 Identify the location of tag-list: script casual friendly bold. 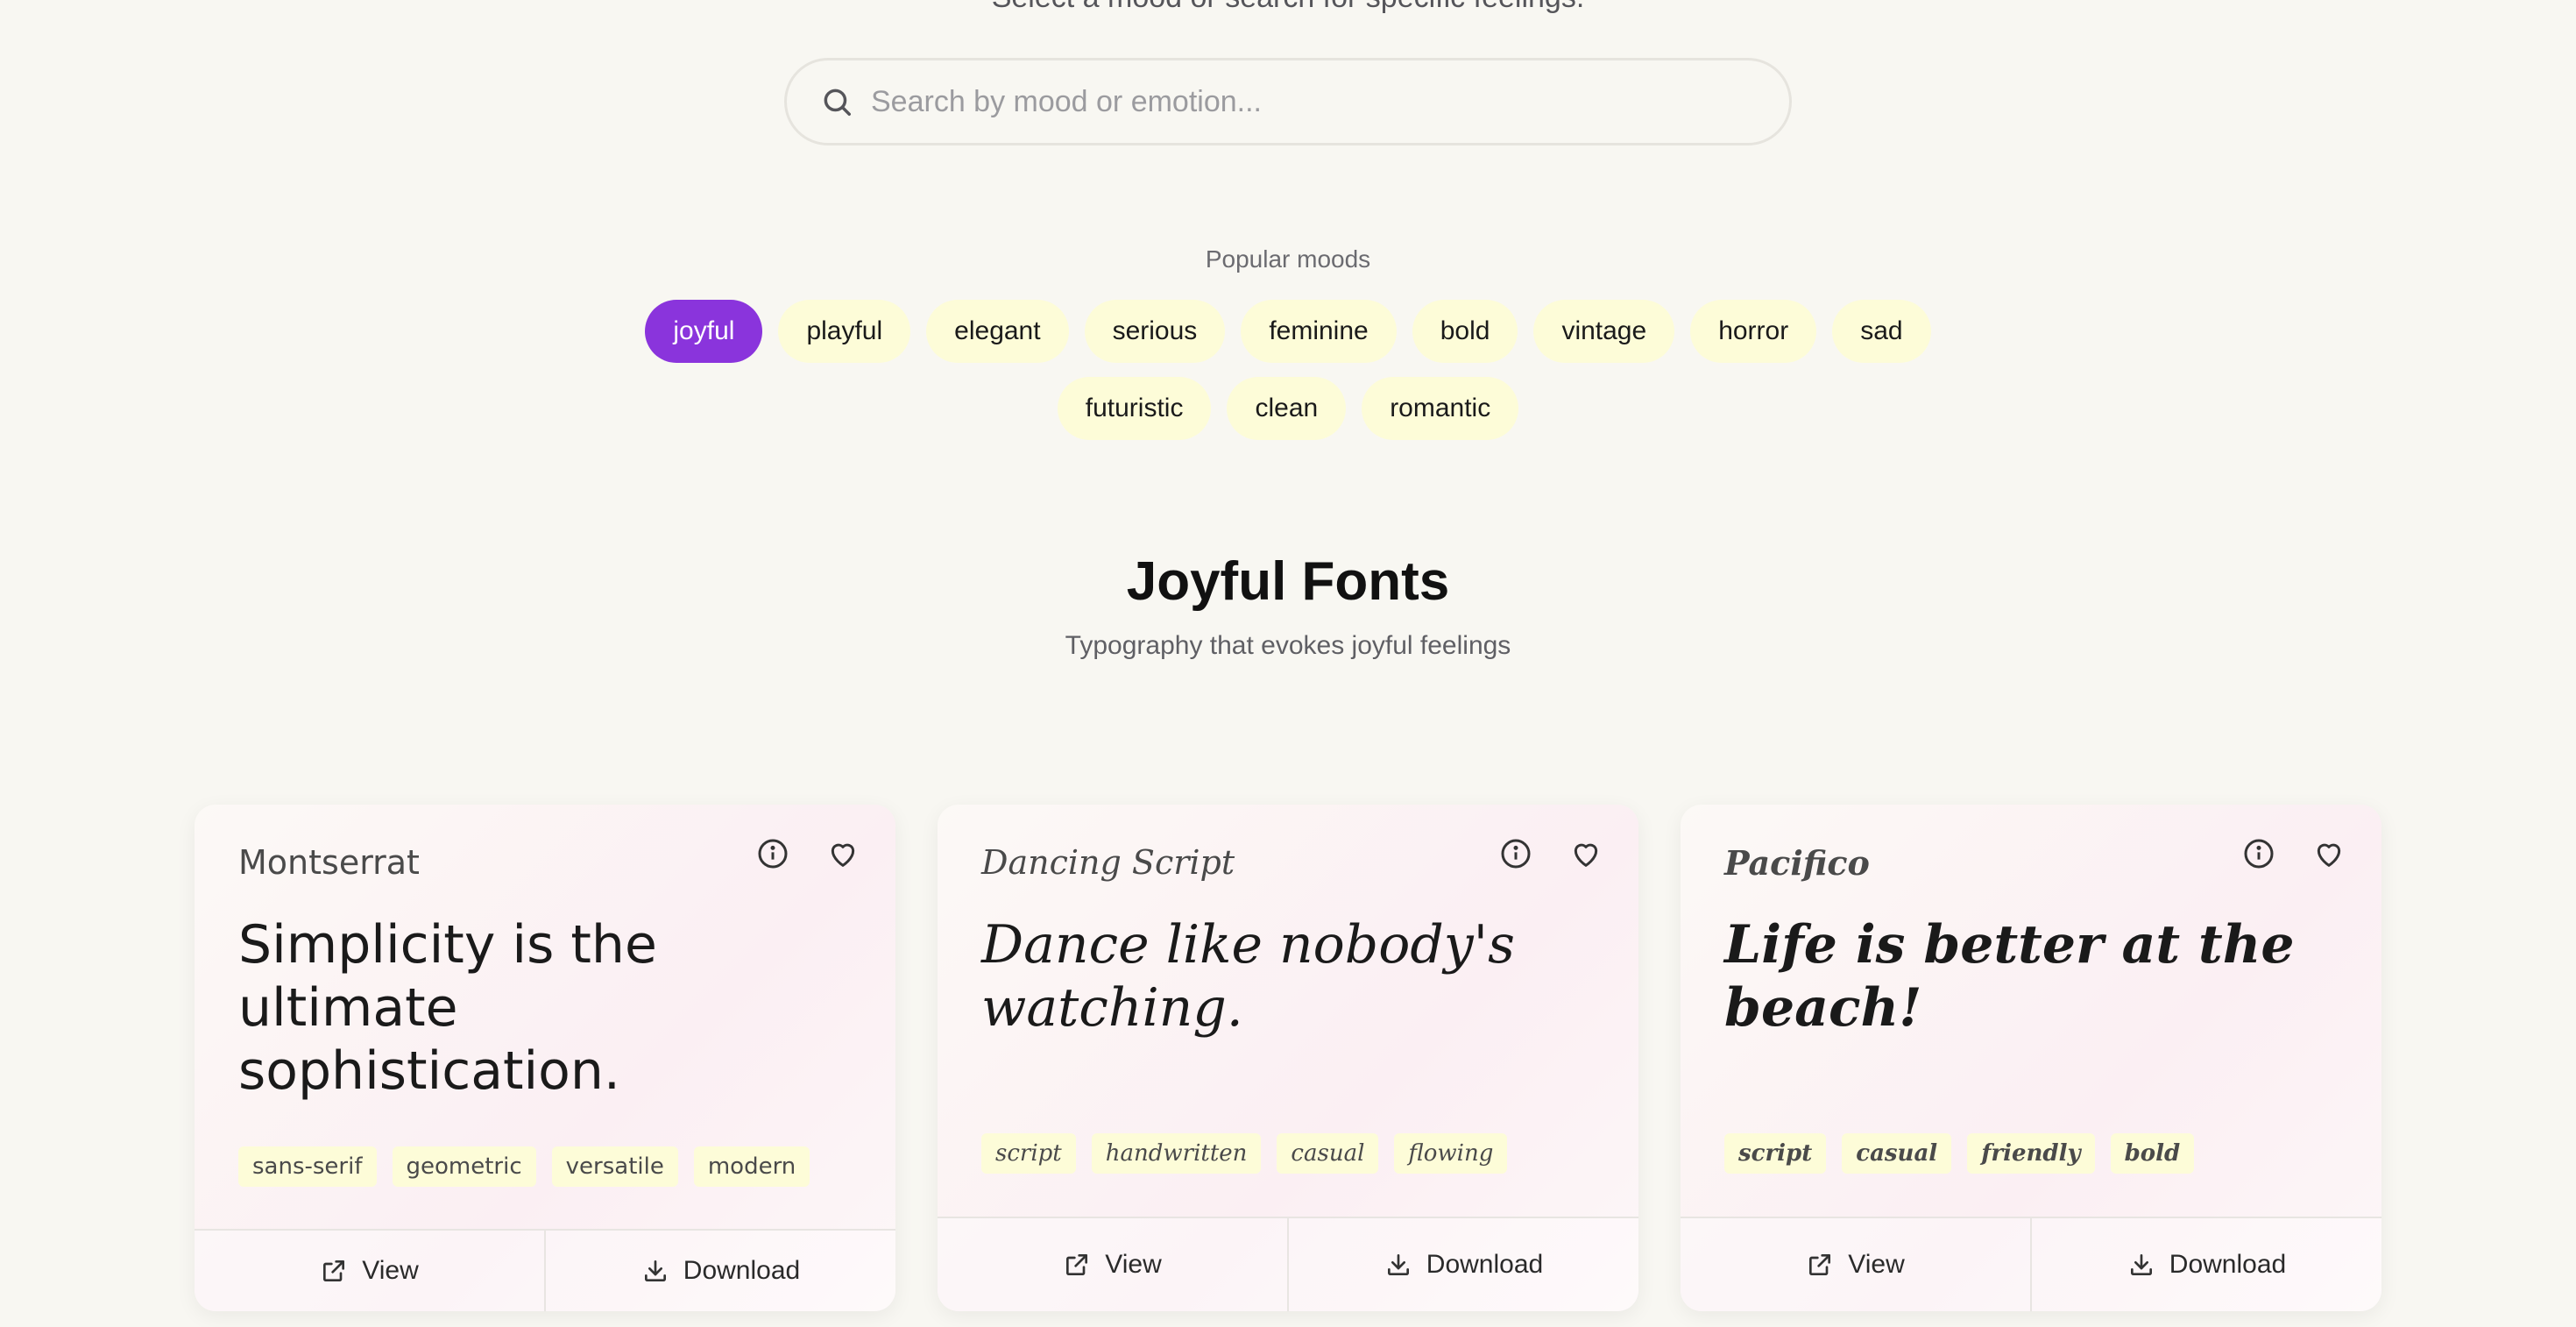
(1959, 1153).